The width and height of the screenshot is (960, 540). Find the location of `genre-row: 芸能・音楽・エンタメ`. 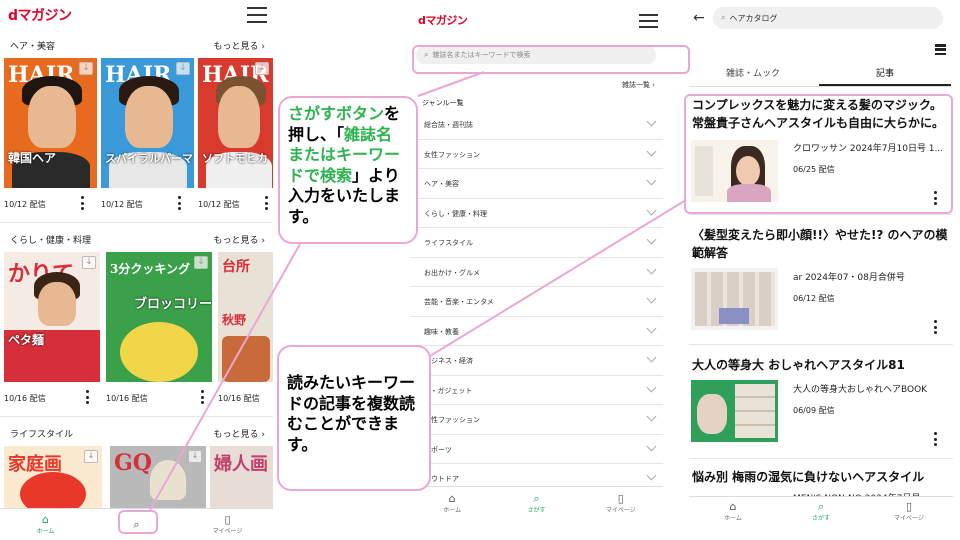

genre-row: 芸能・音楽・エンタメ is located at coordinates (536, 302).